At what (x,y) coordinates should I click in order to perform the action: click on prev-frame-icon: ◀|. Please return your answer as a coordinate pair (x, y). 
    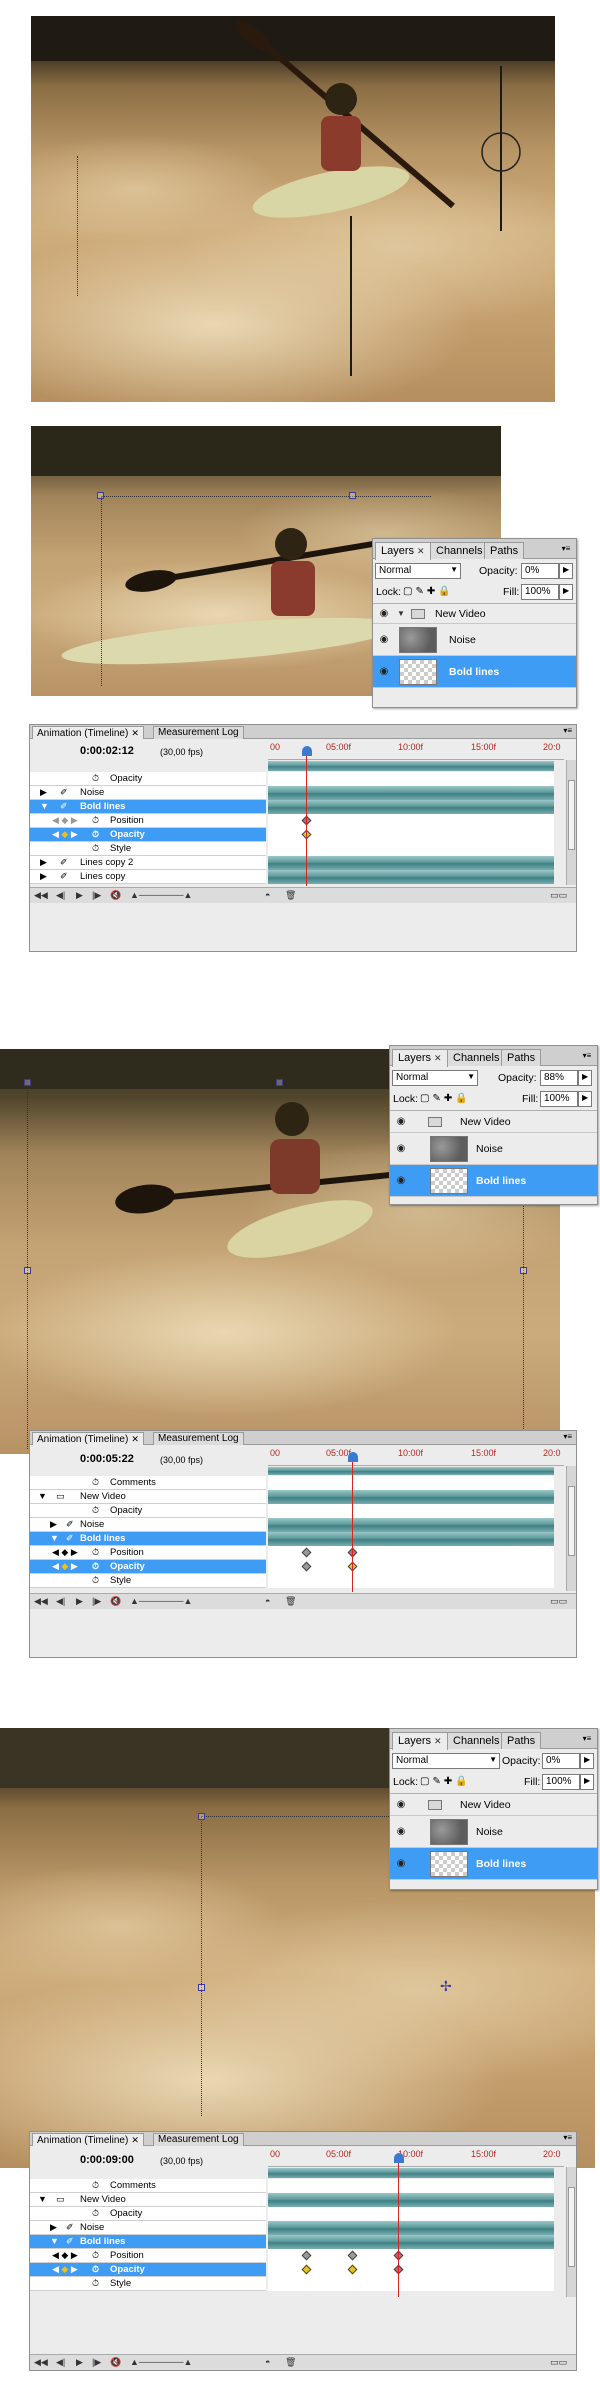
    Looking at the image, I should click on (60, 2362).